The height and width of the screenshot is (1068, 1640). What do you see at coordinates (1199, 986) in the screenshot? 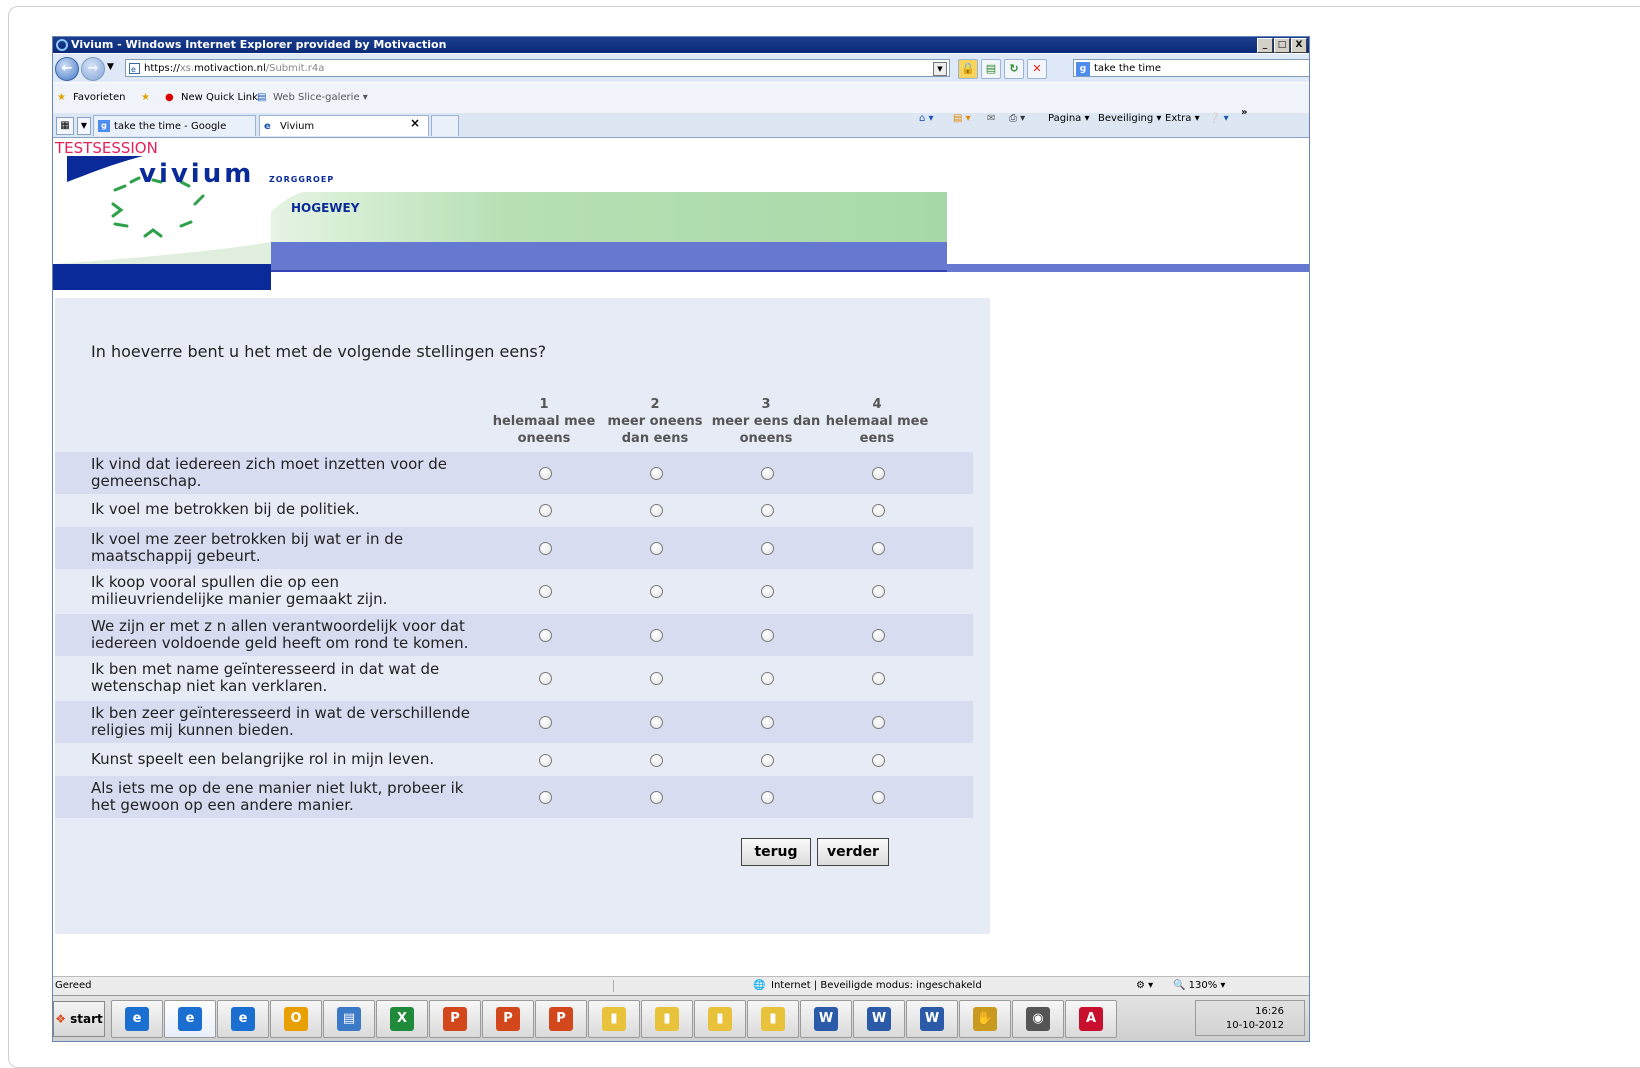
I see `zoom-control: 🔍 130% ▾` at bounding box center [1199, 986].